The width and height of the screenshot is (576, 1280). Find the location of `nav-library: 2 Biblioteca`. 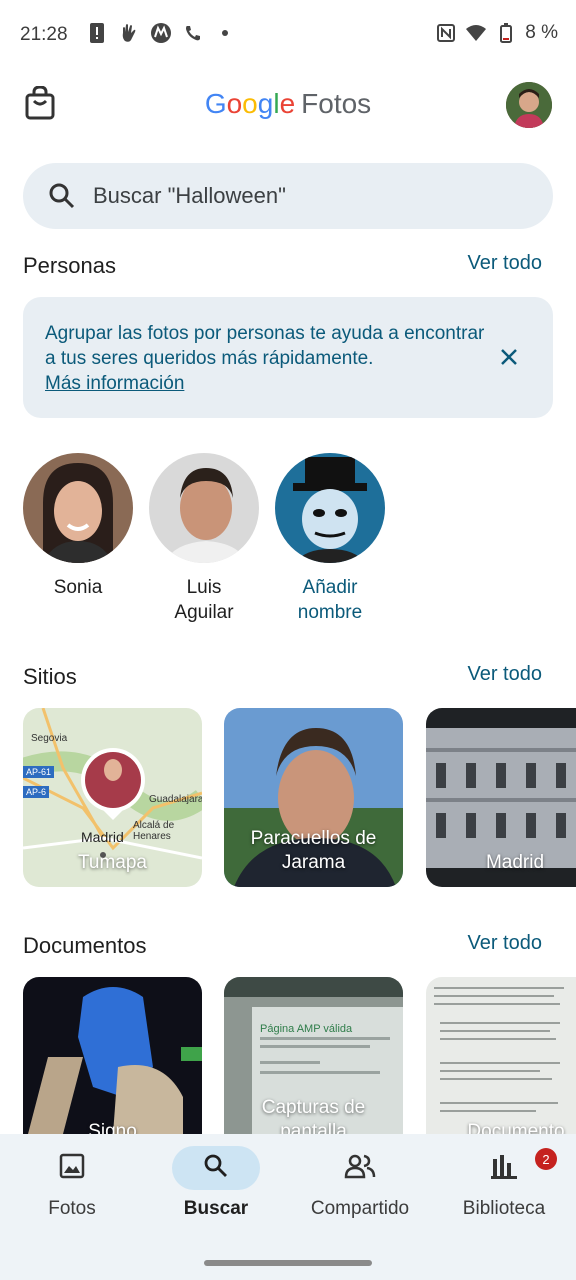

nav-library: 2 Biblioteca is located at coordinates (504, 1183).